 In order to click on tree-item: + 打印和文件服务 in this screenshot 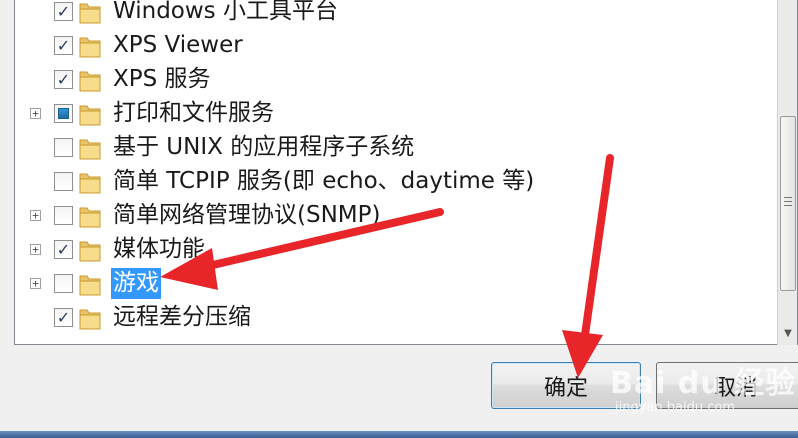, I will do `click(385, 114)`.